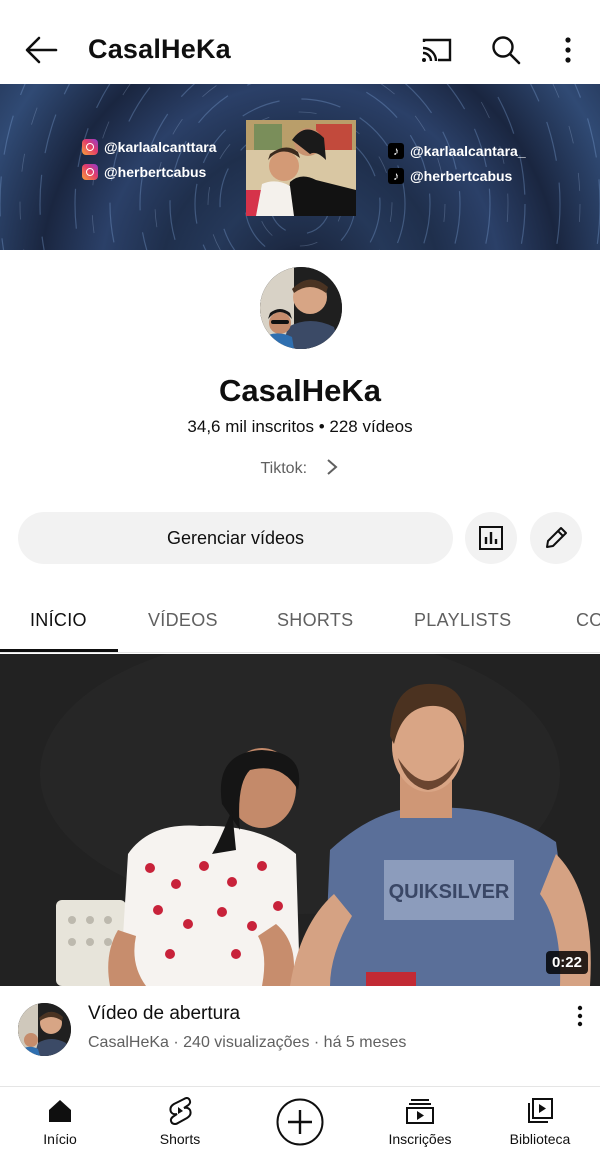  Describe the element at coordinates (300, 390) in the screenshot. I see `channel-name: CasalHeKa` at that location.